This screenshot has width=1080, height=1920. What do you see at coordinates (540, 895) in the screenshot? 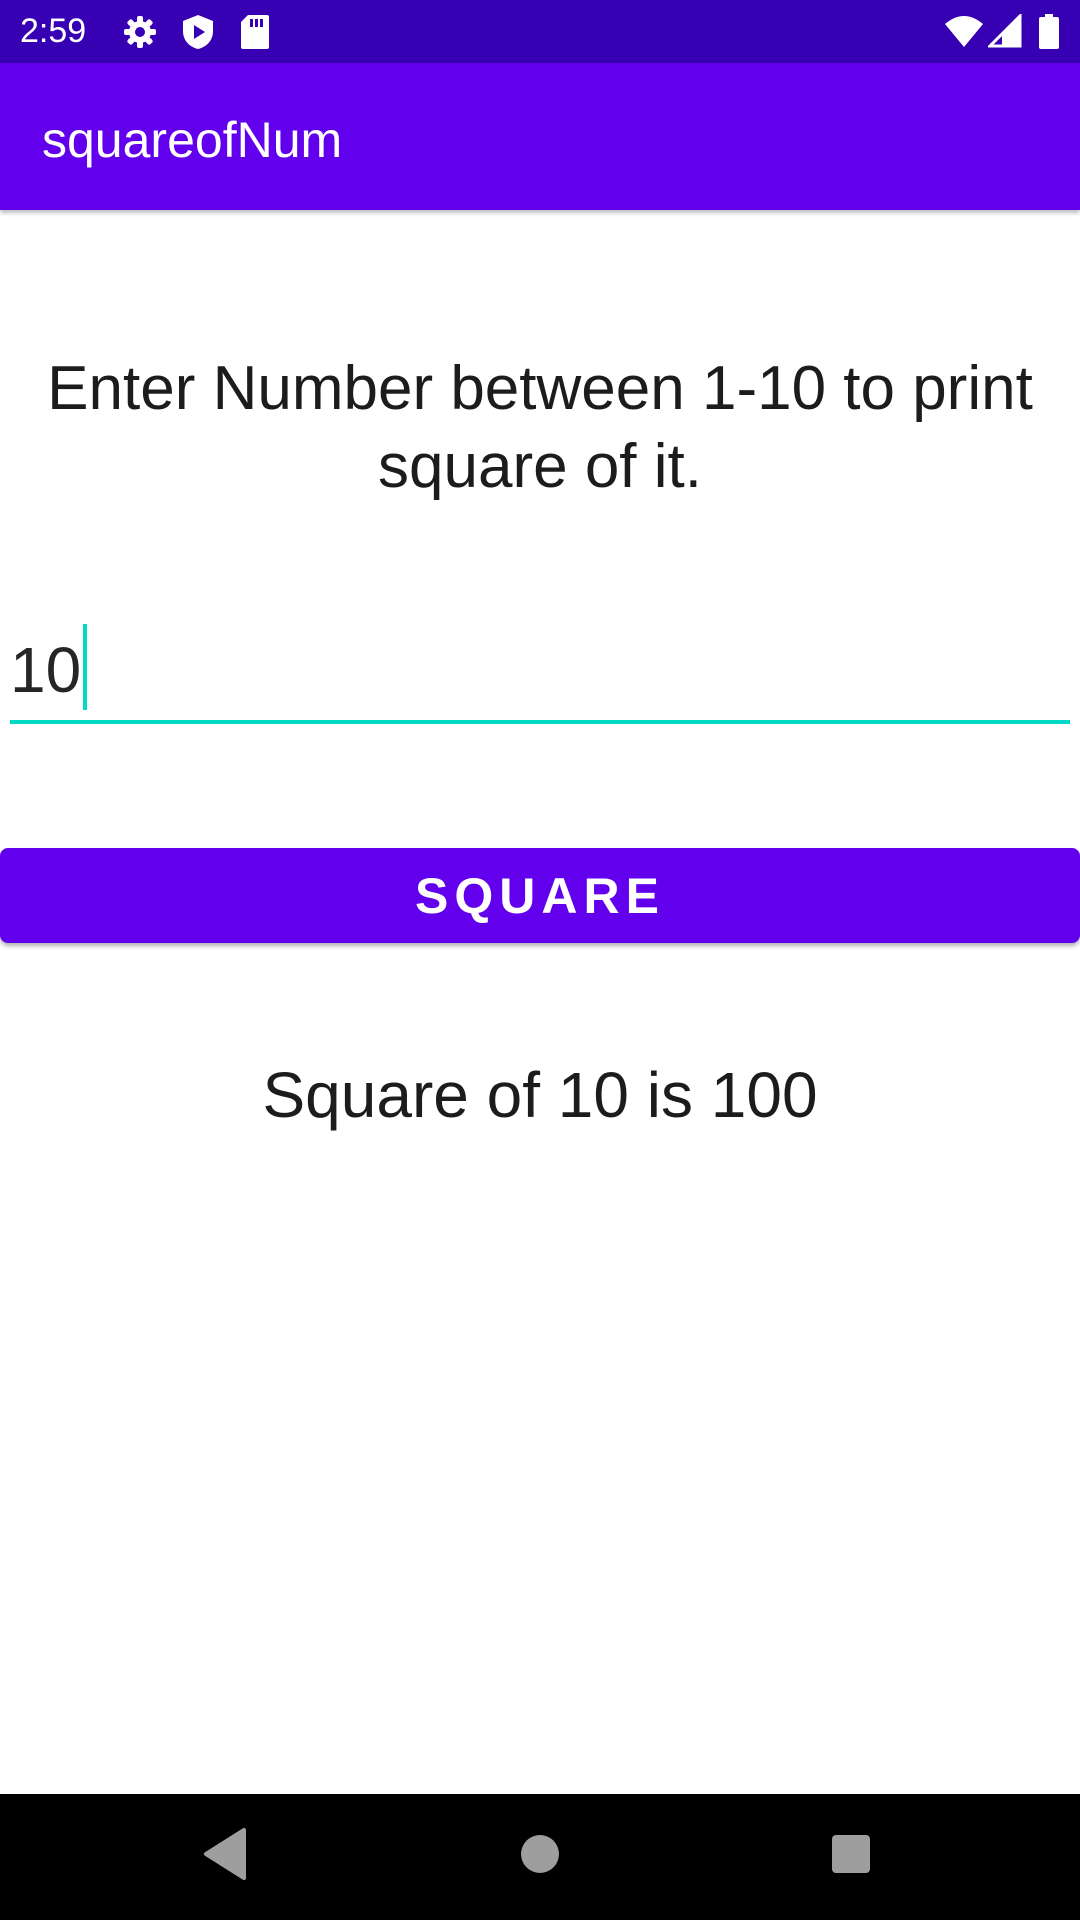
I see `square-button: SQUARE` at bounding box center [540, 895].